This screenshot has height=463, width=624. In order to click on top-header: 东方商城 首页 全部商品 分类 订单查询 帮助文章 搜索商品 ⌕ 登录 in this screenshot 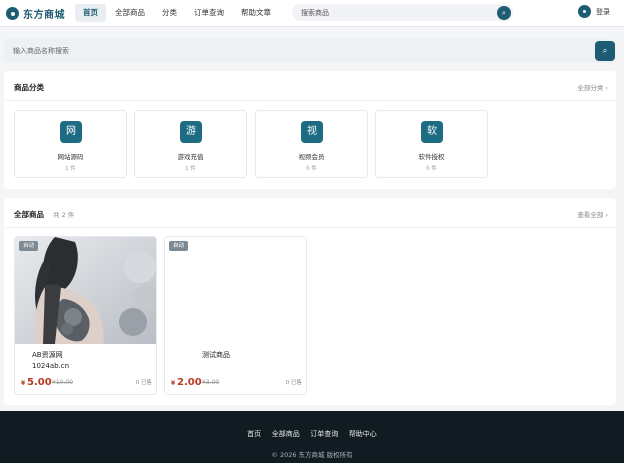, I will do `click(312, 13)`.